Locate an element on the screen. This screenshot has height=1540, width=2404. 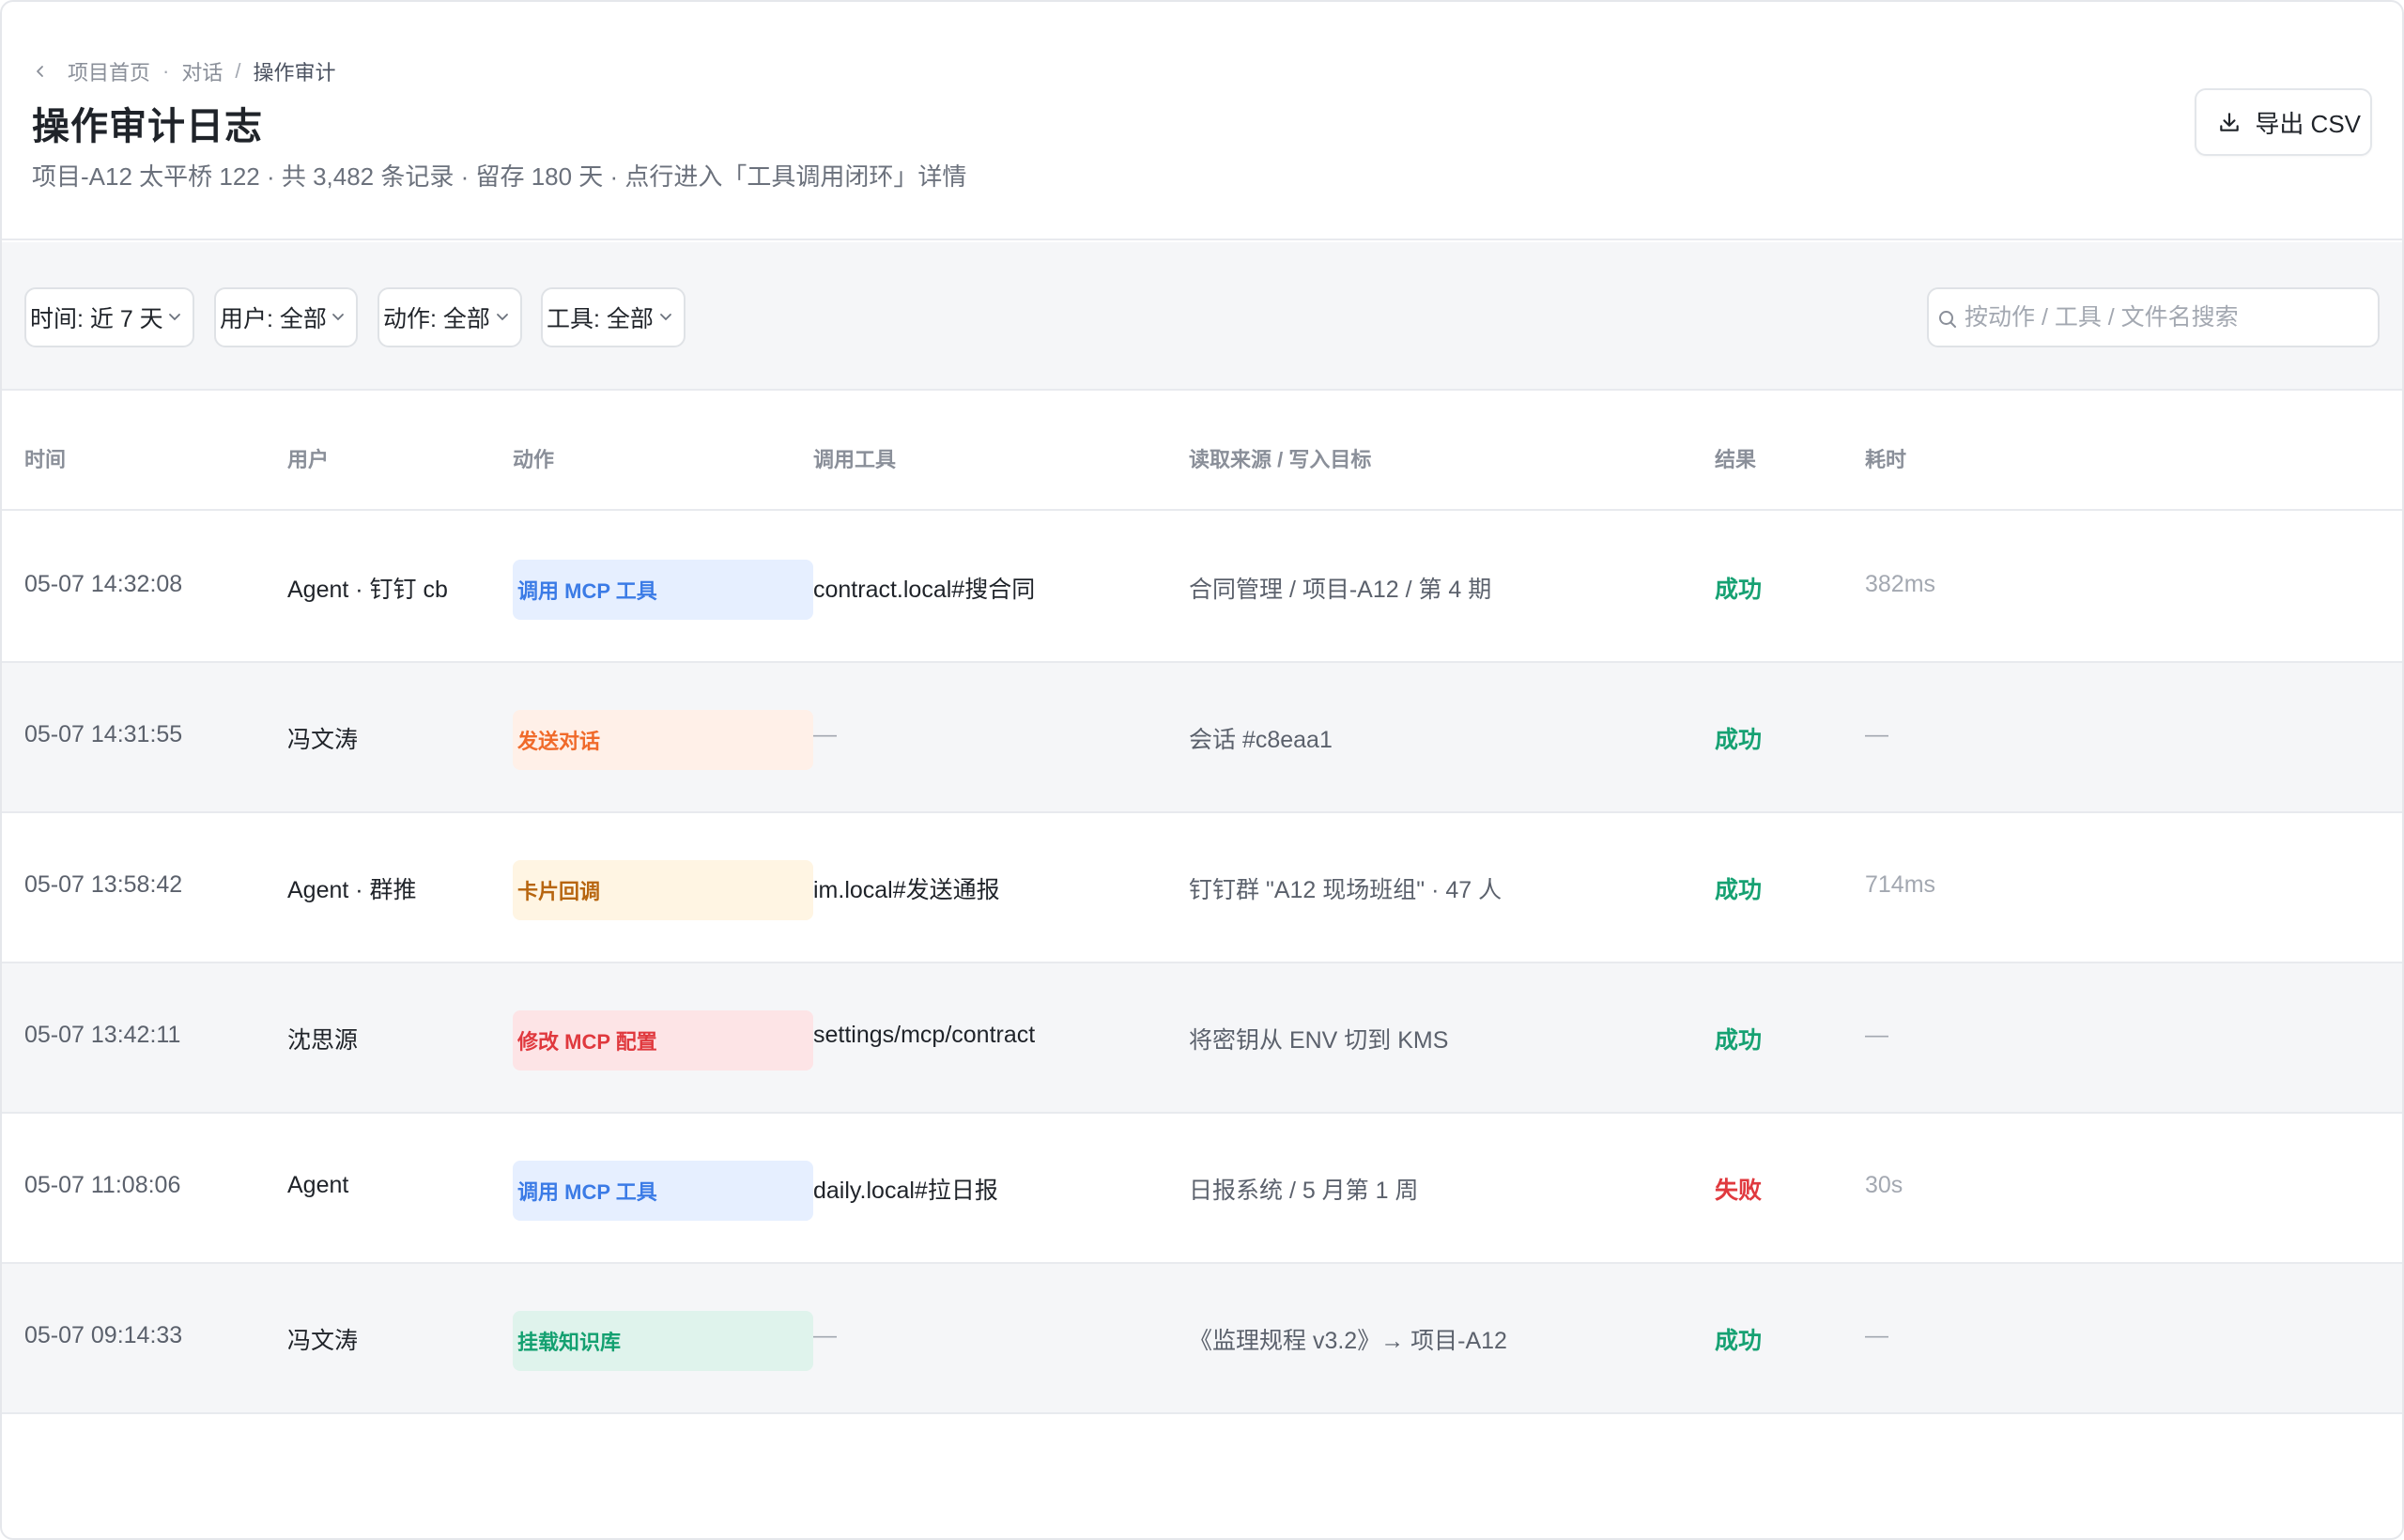
user-filter-dropdown: 用户: 全部 is located at coordinates (286, 317).